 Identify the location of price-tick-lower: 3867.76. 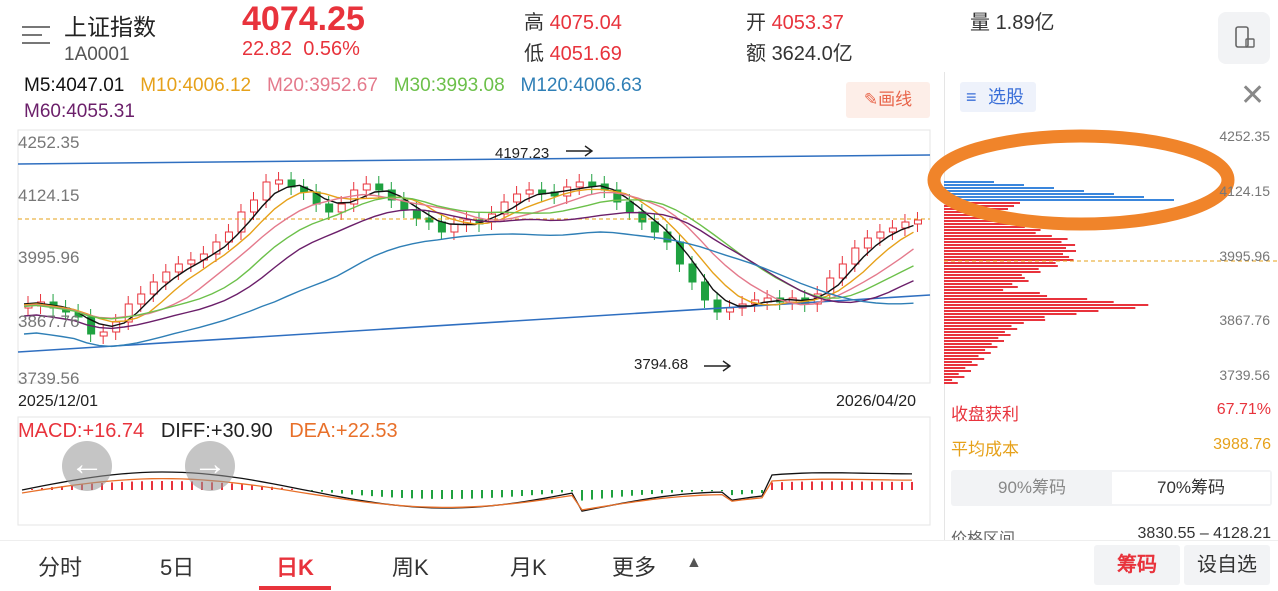
(49, 321).